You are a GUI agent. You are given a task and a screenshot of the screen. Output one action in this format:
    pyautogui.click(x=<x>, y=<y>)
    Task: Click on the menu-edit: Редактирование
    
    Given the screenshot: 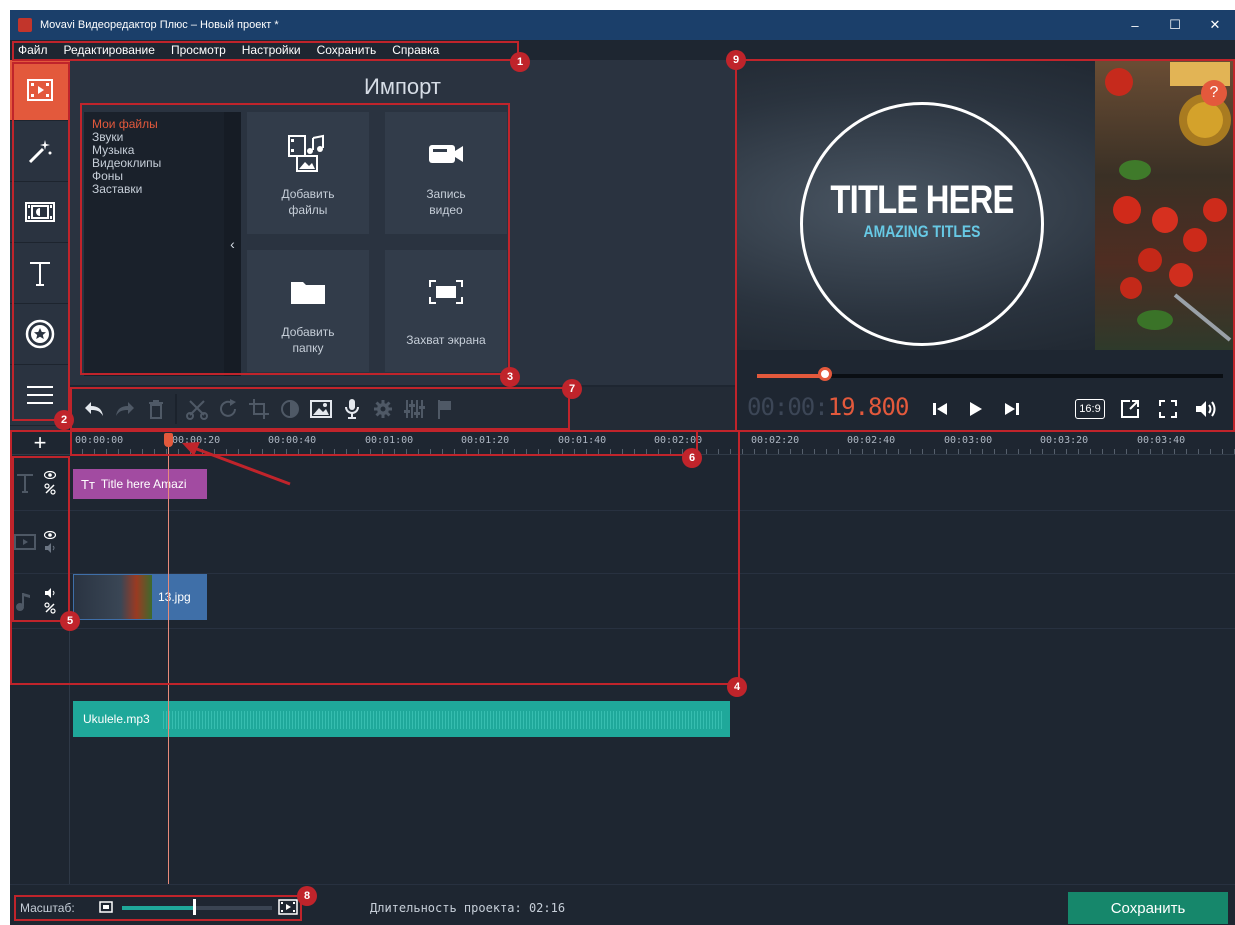 What is the action you would take?
    pyautogui.click(x=109, y=50)
    